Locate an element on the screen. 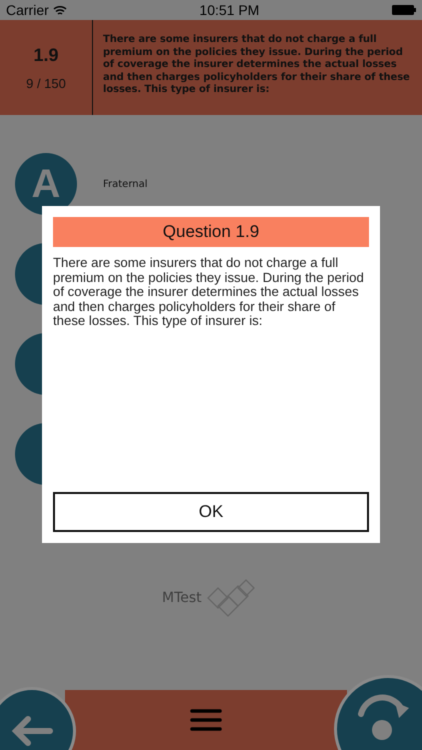 This screenshot has width=422, height=750. dialog-text: There are some insurers that do not charge a full premium on the policies they issue. During the period of coverage the insurer determines the actual losses and then charges policyholders for their share of these losses. This type of insurer is: is located at coordinates (209, 292).